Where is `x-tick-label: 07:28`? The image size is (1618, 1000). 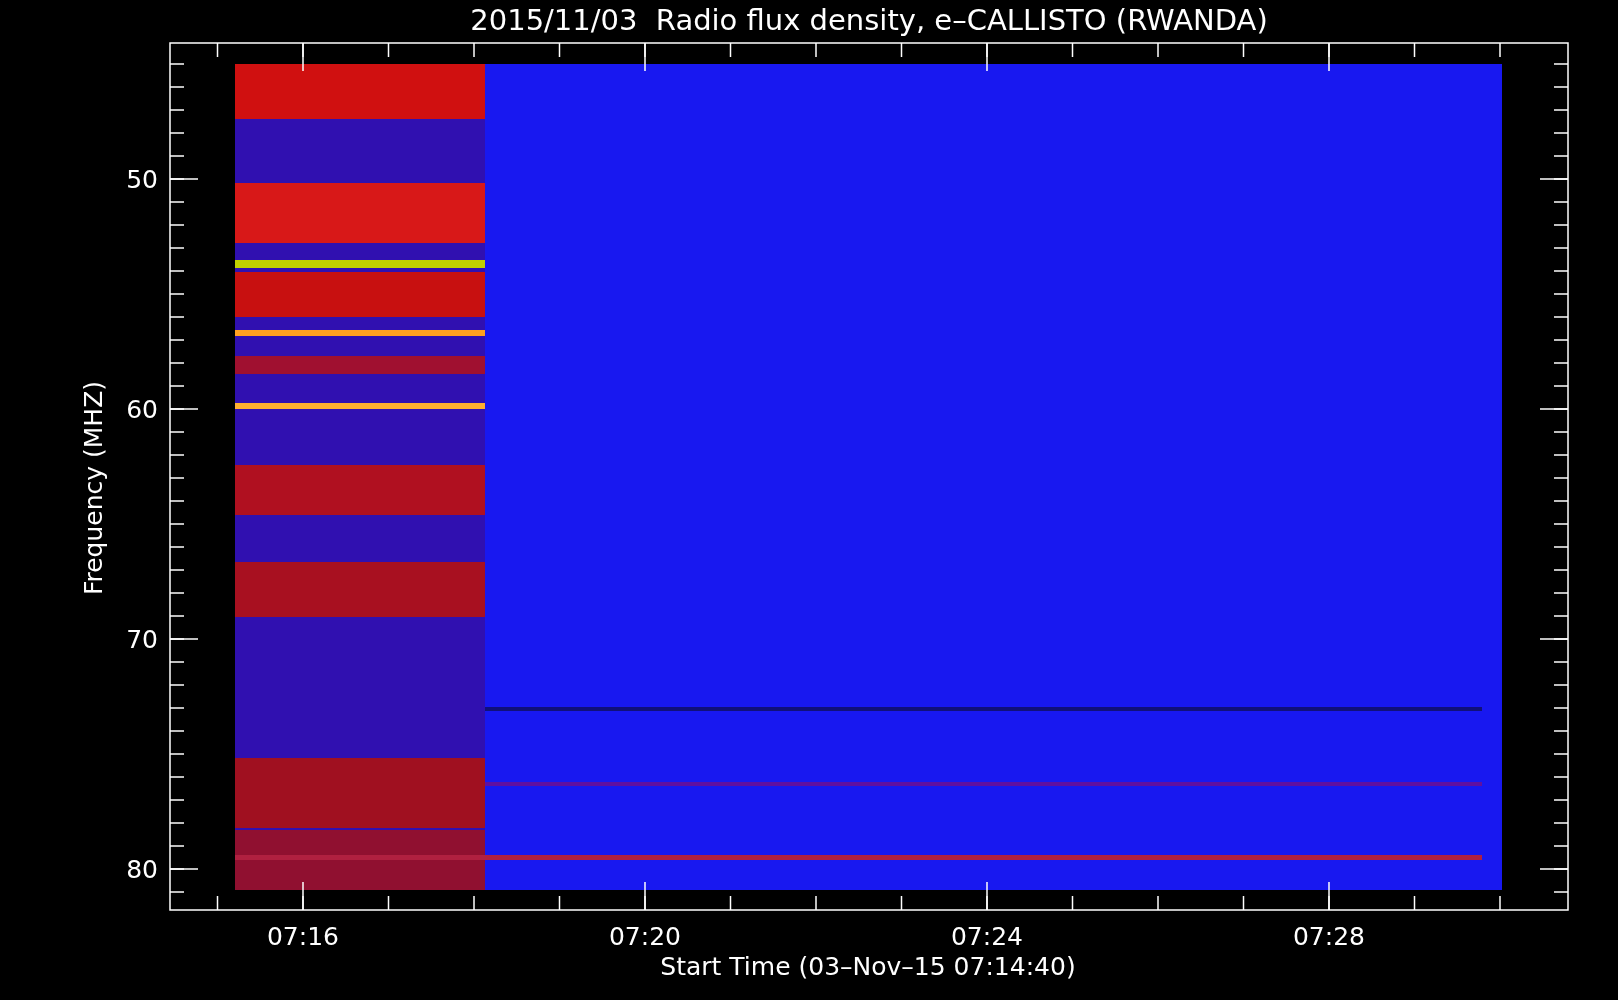
x-tick-label: 07:28 is located at coordinates (1329, 936).